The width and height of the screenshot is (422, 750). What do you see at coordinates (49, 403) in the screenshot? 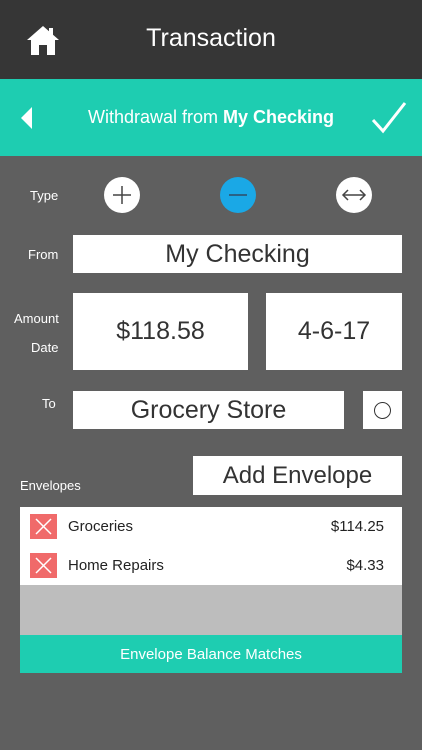
I see `to-label: To` at bounding box center [49, 403].